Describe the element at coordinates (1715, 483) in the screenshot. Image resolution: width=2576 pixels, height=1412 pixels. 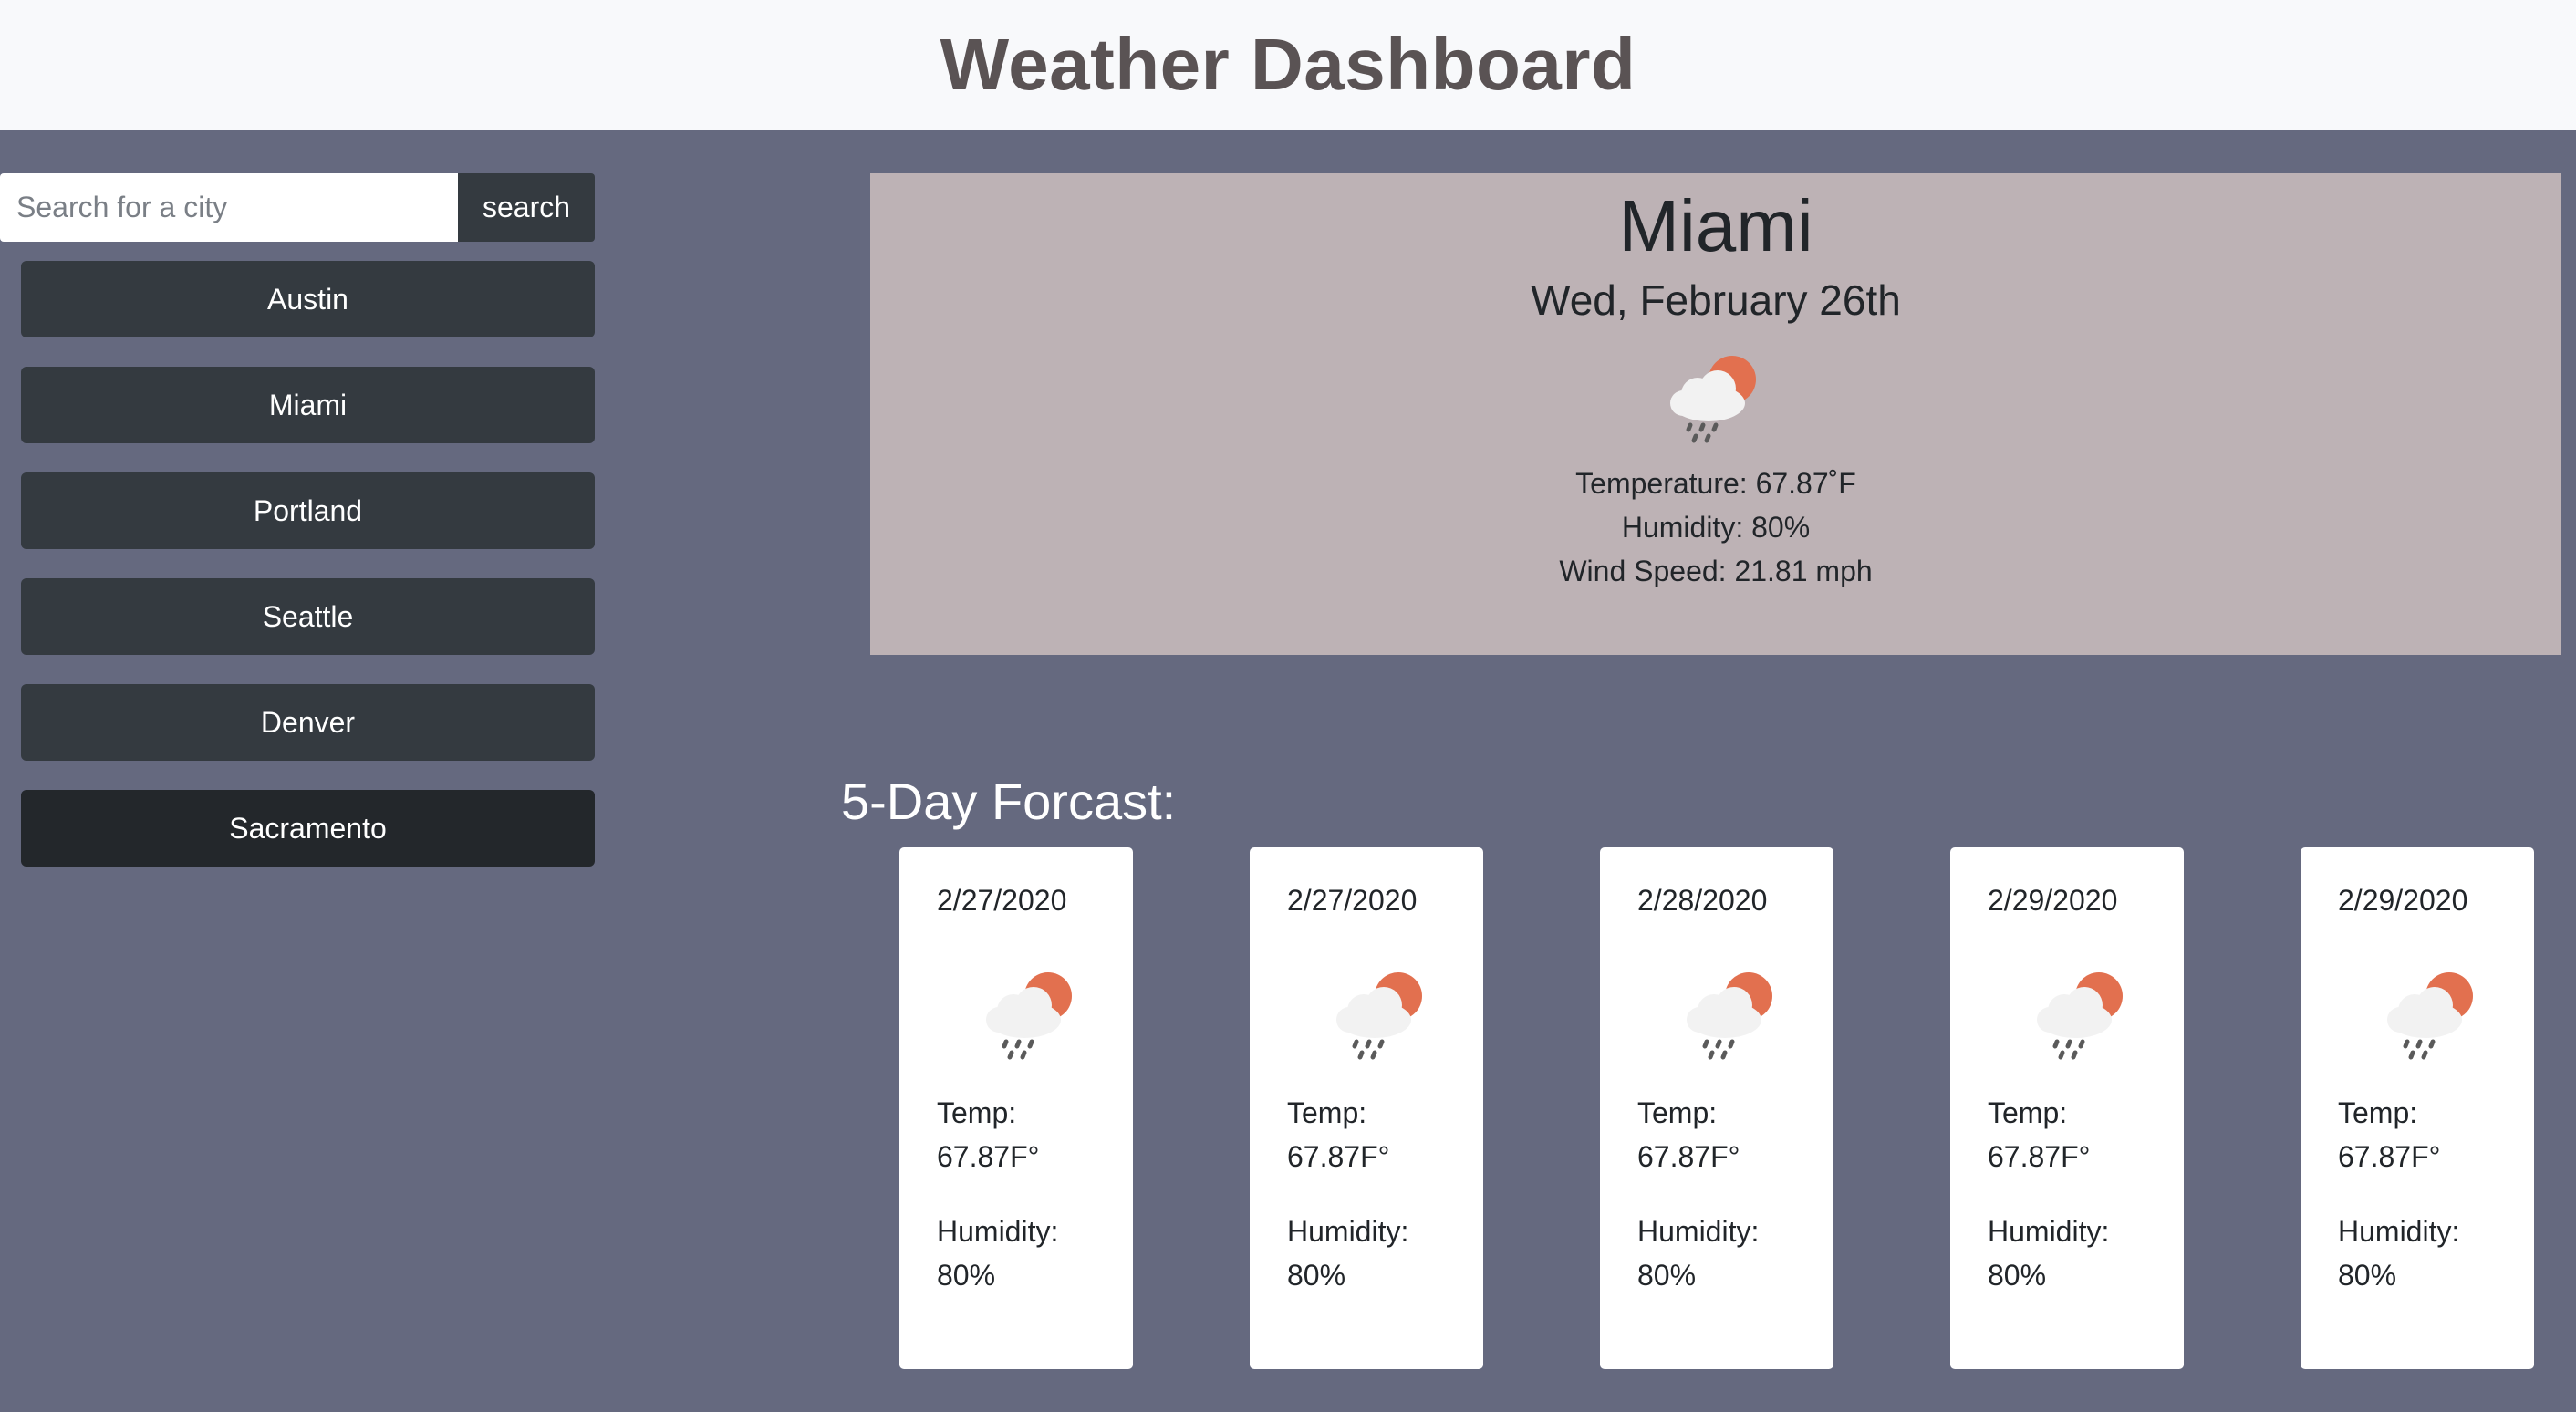
I see `current-temperature: Temperature: 67.87˚F` at that location.